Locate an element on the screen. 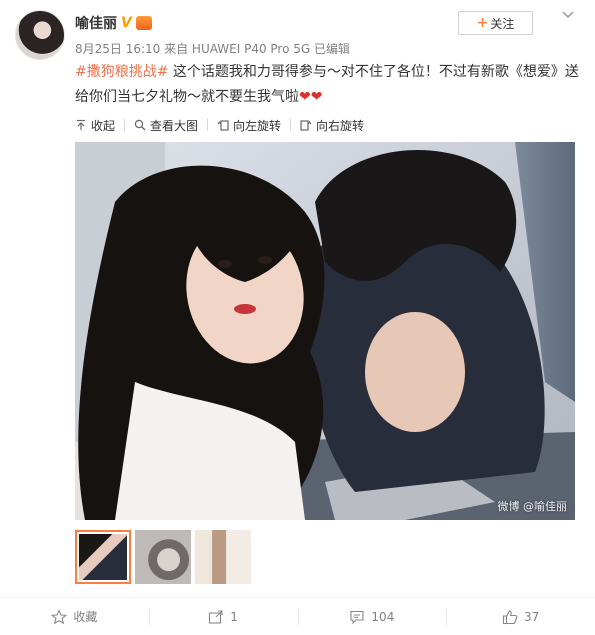  heart-icons: ❤❤ is located at coordinates (311, 97).